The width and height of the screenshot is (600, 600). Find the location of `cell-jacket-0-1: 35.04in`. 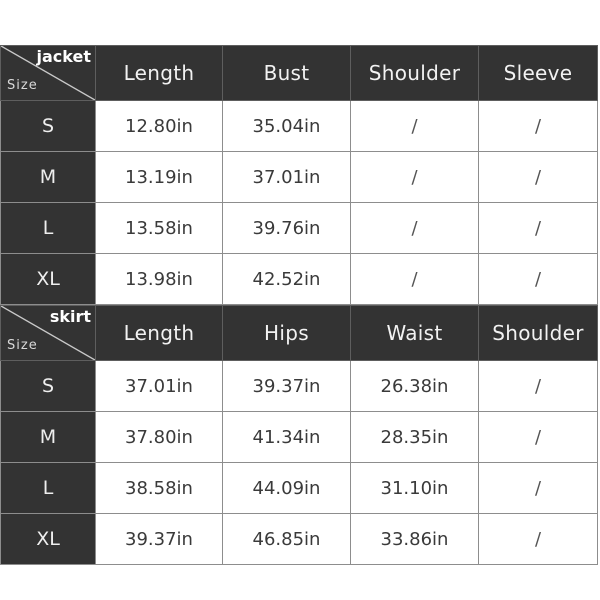

cell-jacket-0-1: 35.04in is located at coordinates (286, 126).